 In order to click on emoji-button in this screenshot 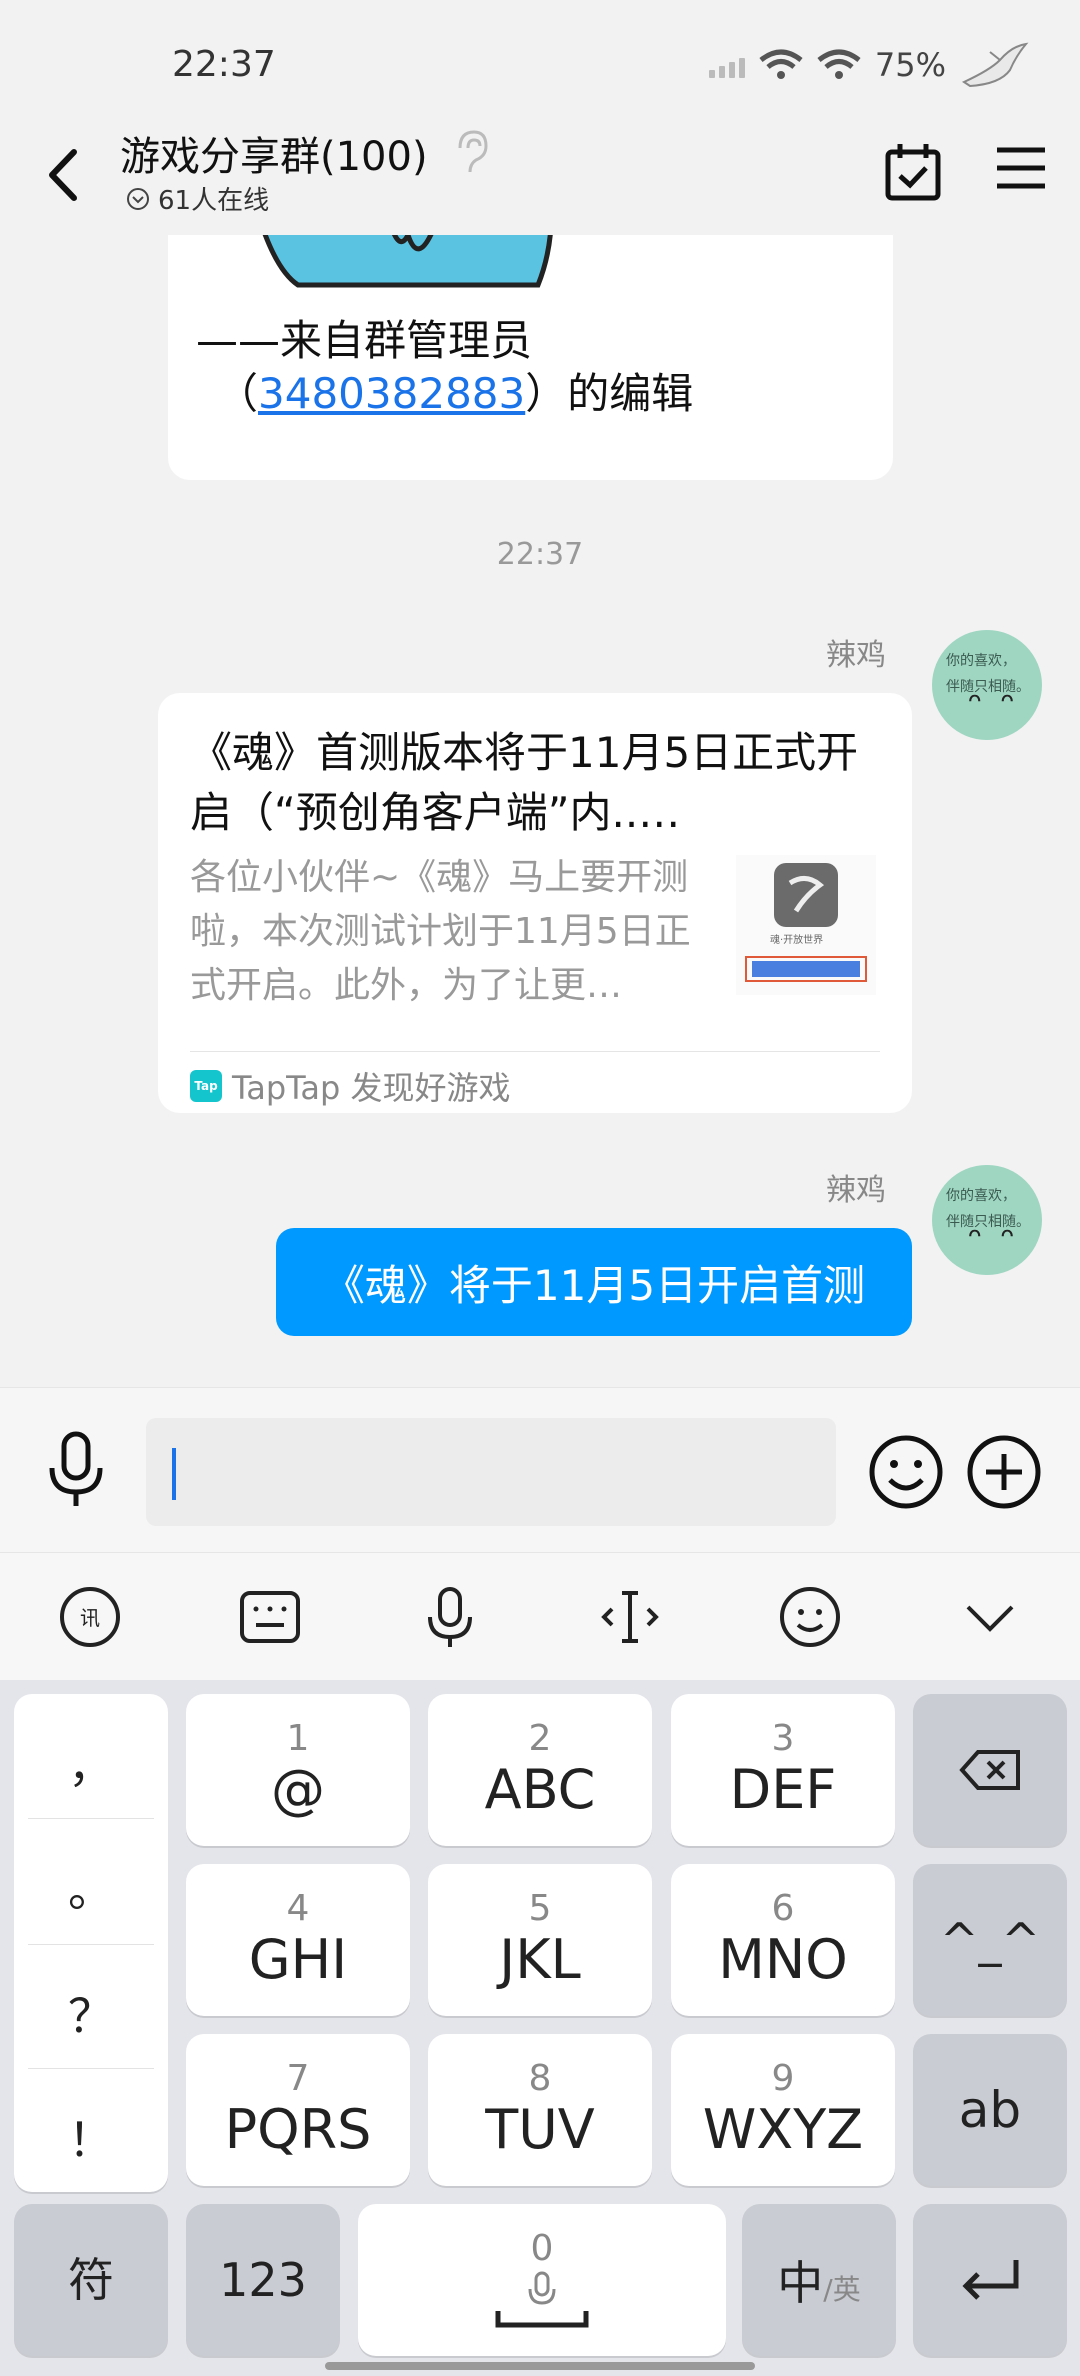, I will do `click(906, 1472)`.